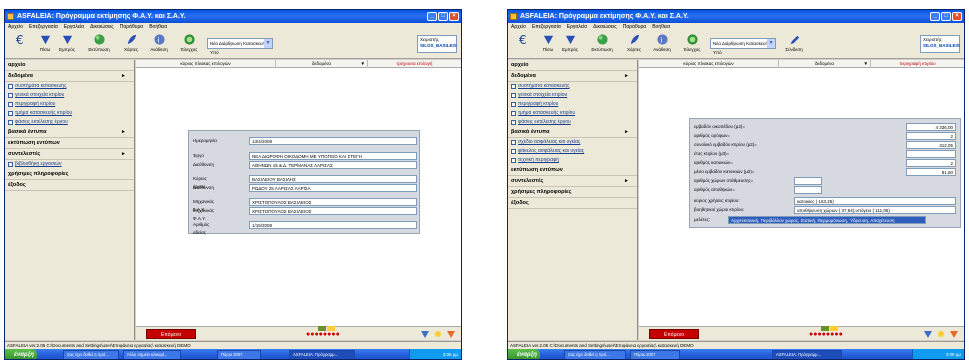 This screenshot has width=969, height=360. What do you see at coordinates (333, 141) in the screenshot?
I see `date-input: 13/4/2008` at bounding box center [333, 141].